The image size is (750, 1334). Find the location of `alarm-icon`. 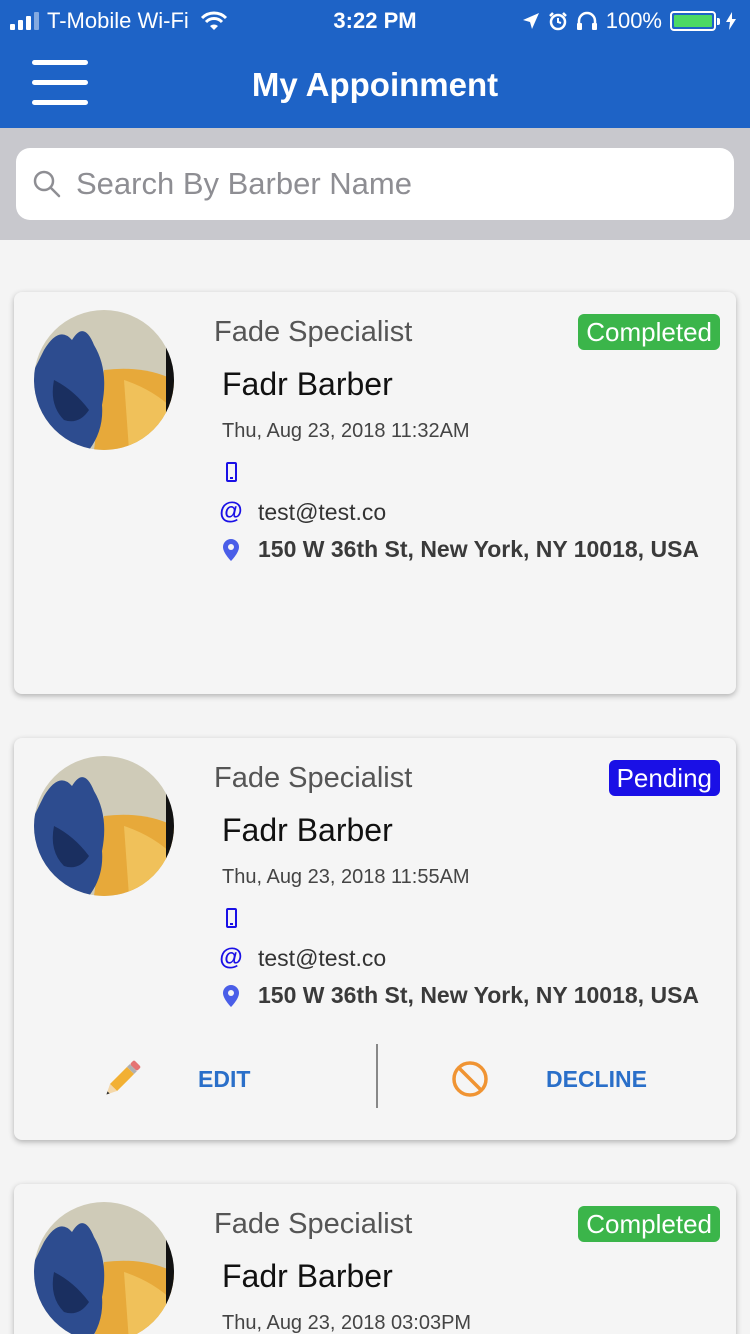

alarm-icon is located at coordinates (557, 21).